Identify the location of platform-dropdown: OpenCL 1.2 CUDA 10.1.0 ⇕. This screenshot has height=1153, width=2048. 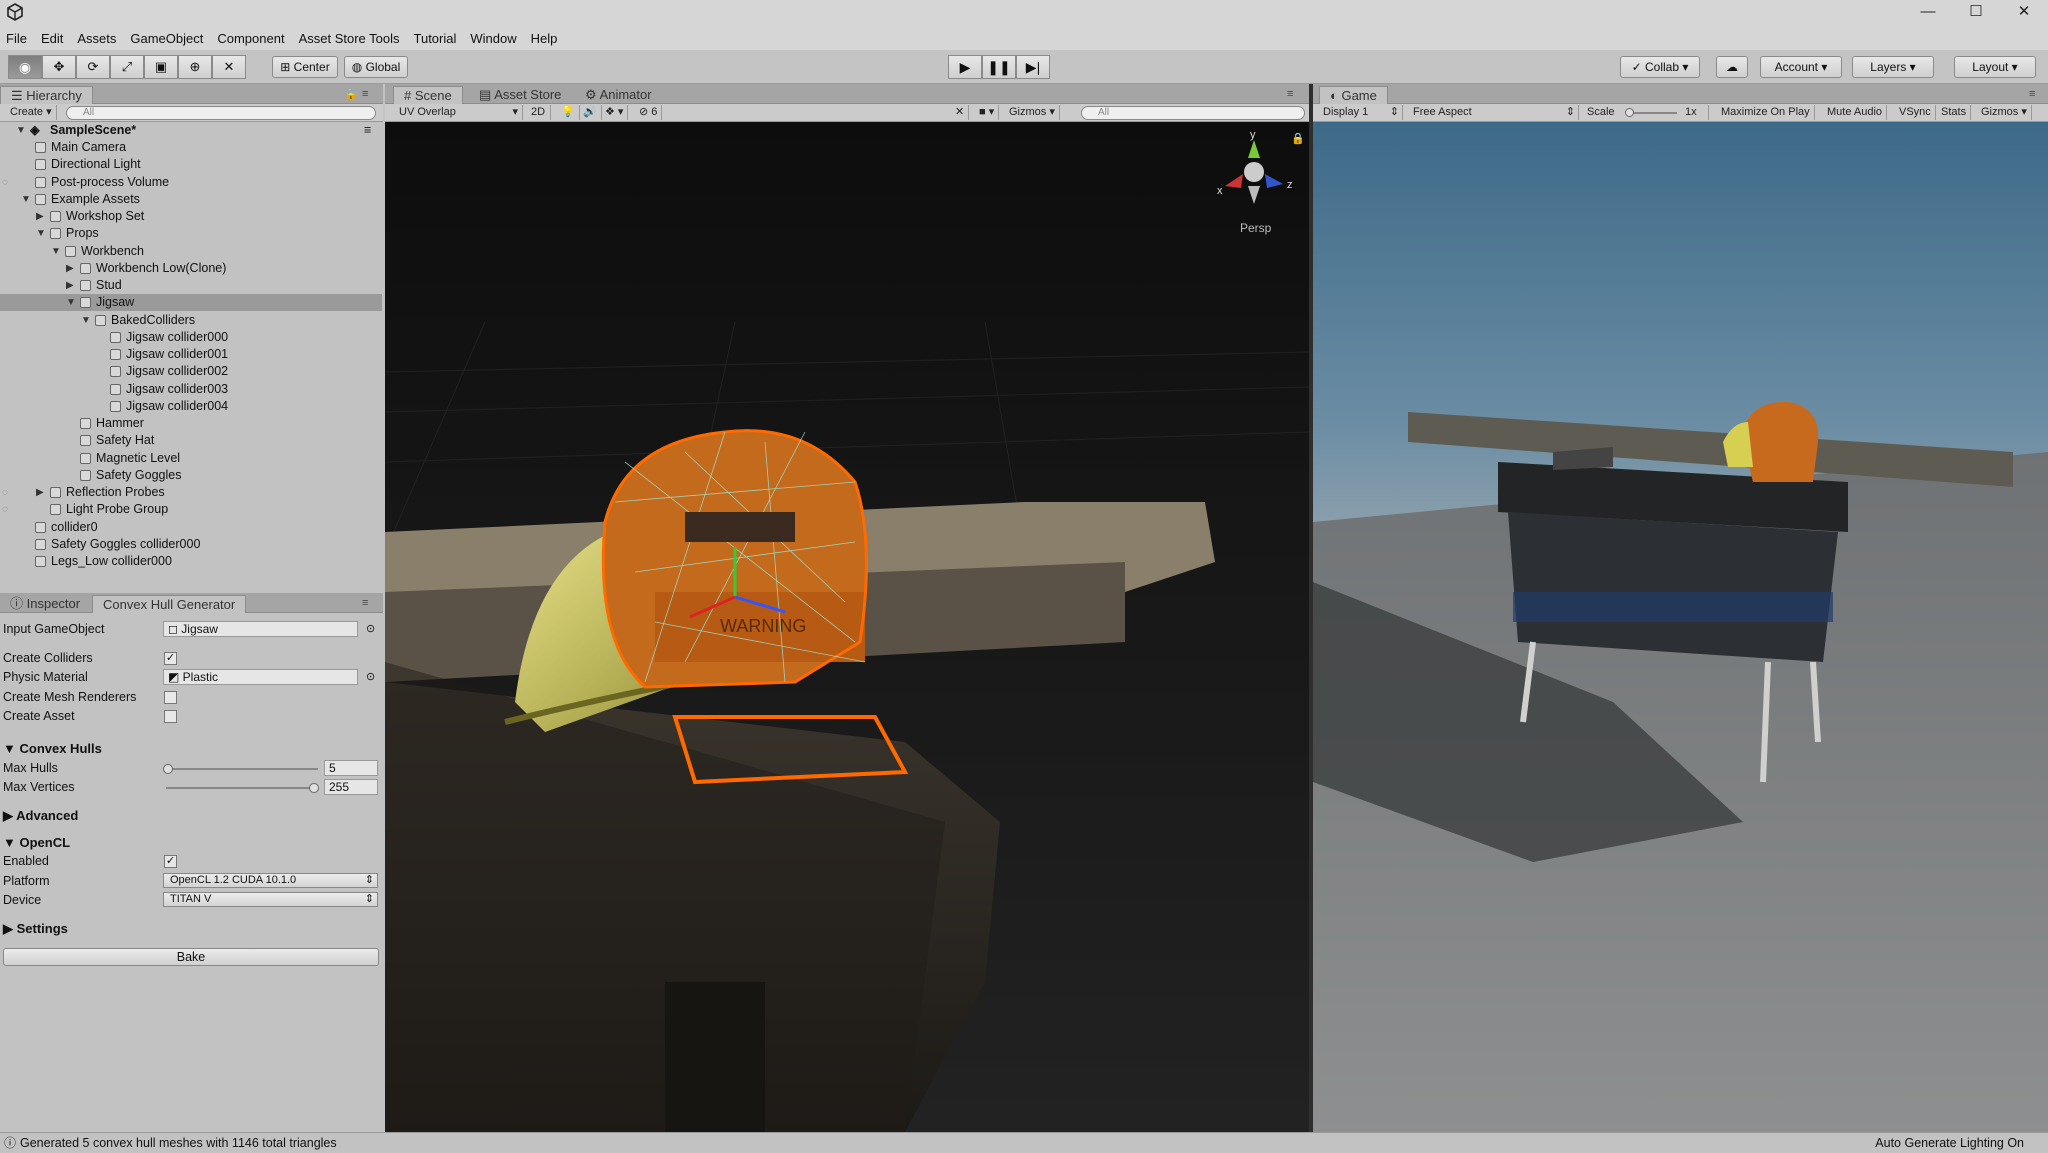
(270, 880).